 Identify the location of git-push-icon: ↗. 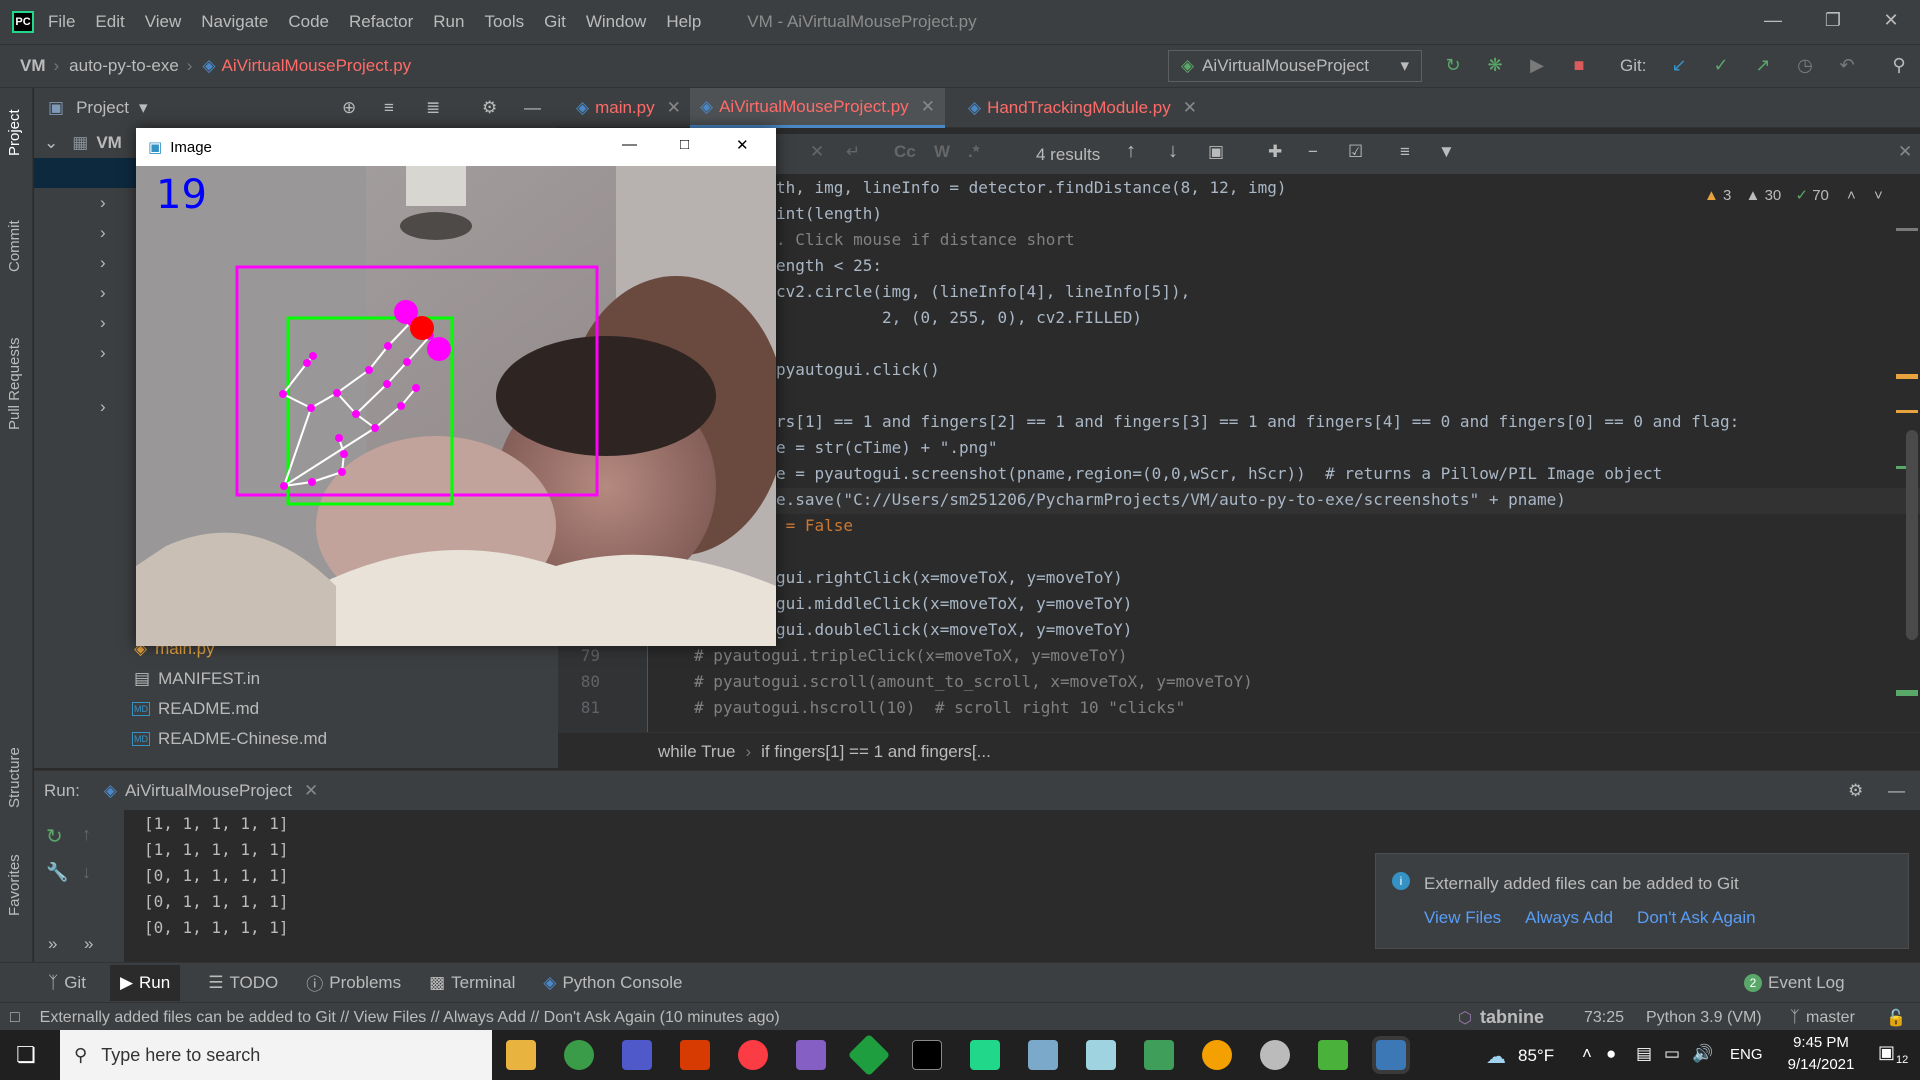
(1763, 65).